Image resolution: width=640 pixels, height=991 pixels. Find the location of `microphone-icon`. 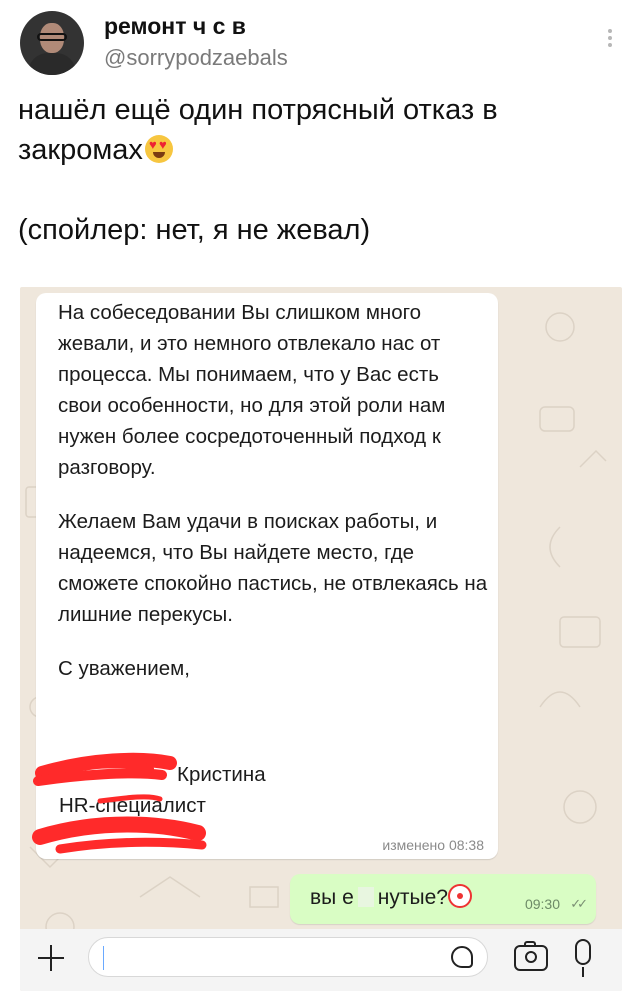

microphone-icon is located at coordinates (583, 958).